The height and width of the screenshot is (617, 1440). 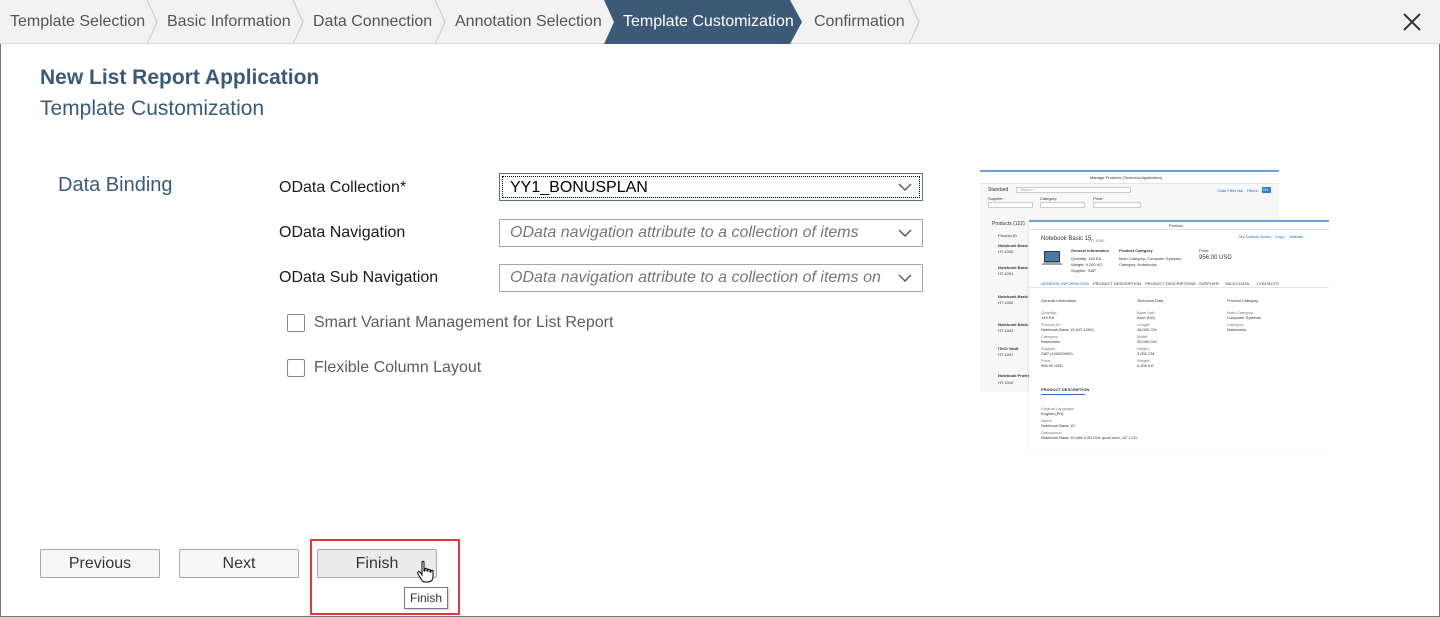 What do you see at coordinates (296, 368) in the screenshot?
I see `flexible-column-checkbox` at bounding box center [296, 368].